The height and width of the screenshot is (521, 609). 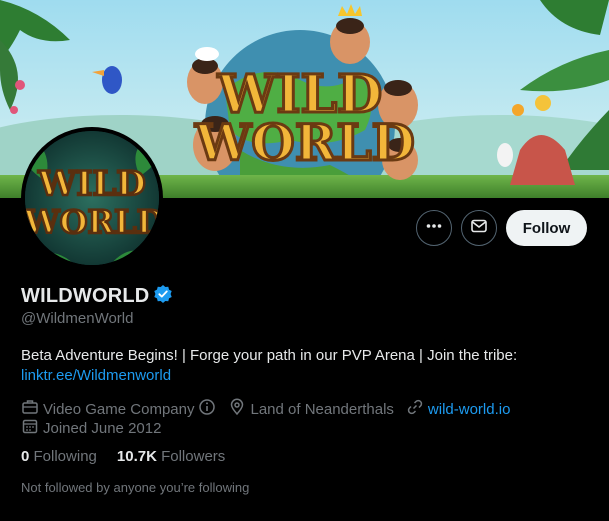 What do you see at coordinates (136, 456) in the screenshot?
I see `followers-value: 10.7K` at bounding box center [136, 456].